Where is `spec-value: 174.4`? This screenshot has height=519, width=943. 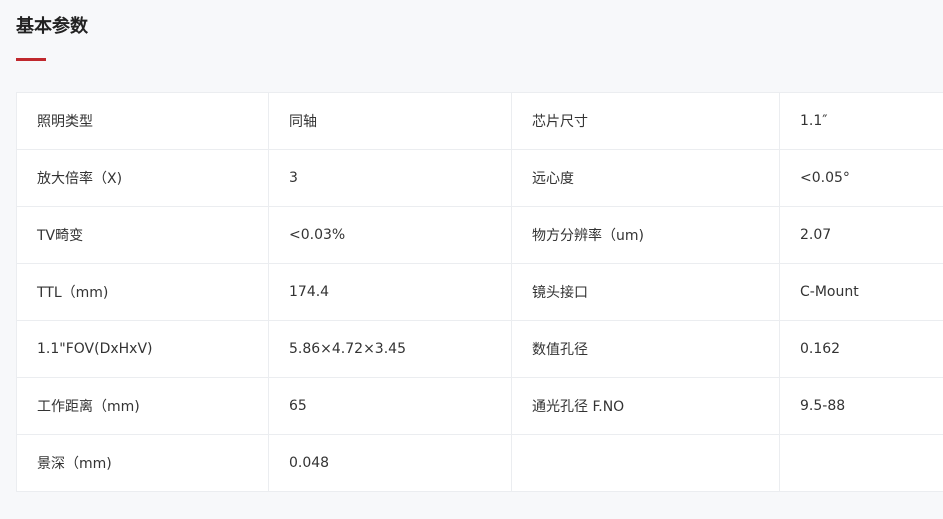
spec-value: 174.4 is located at coordinates (390, 292).